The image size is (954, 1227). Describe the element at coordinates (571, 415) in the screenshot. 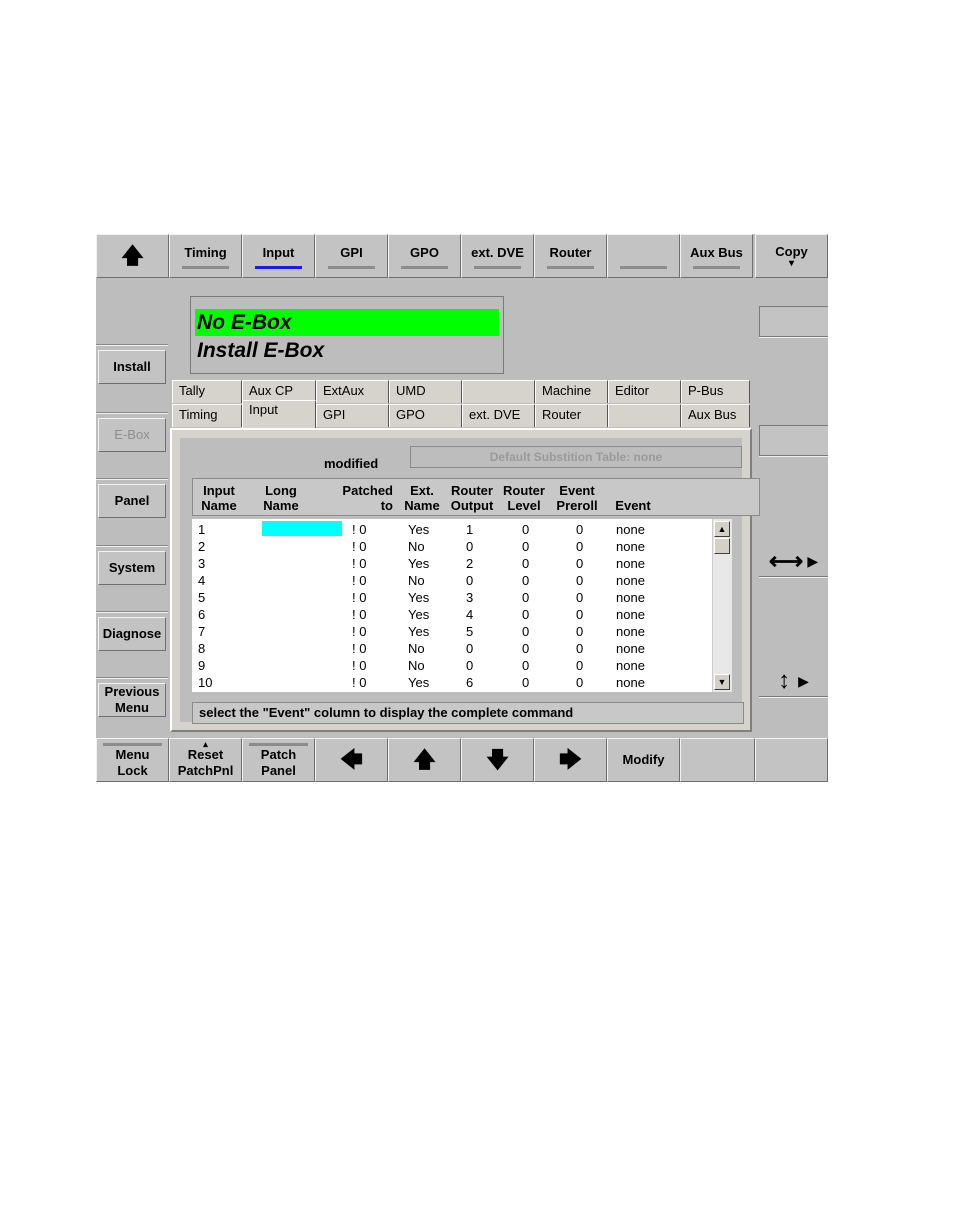

I see `tab-2-router: Router` at that location.